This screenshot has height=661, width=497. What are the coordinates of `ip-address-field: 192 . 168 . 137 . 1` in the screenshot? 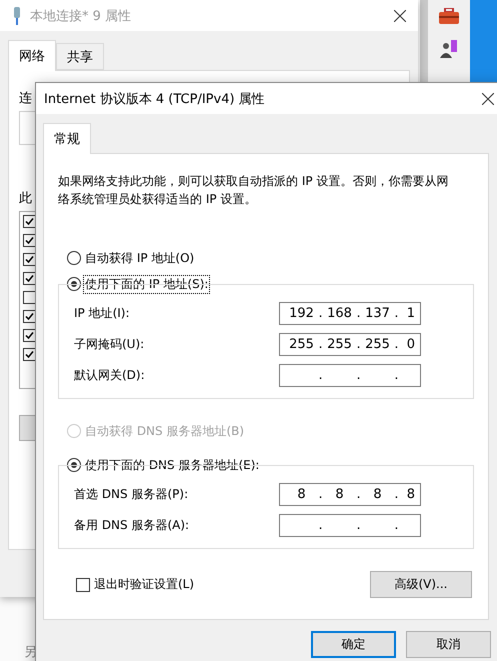 It's located at (350, 313).